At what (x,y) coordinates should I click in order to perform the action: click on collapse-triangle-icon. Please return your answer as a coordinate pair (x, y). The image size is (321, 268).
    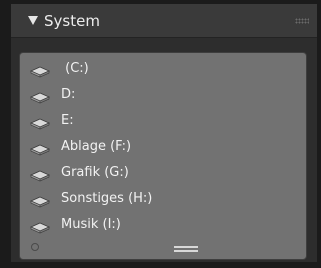
    Looking at the image, I should click on (33, 20).